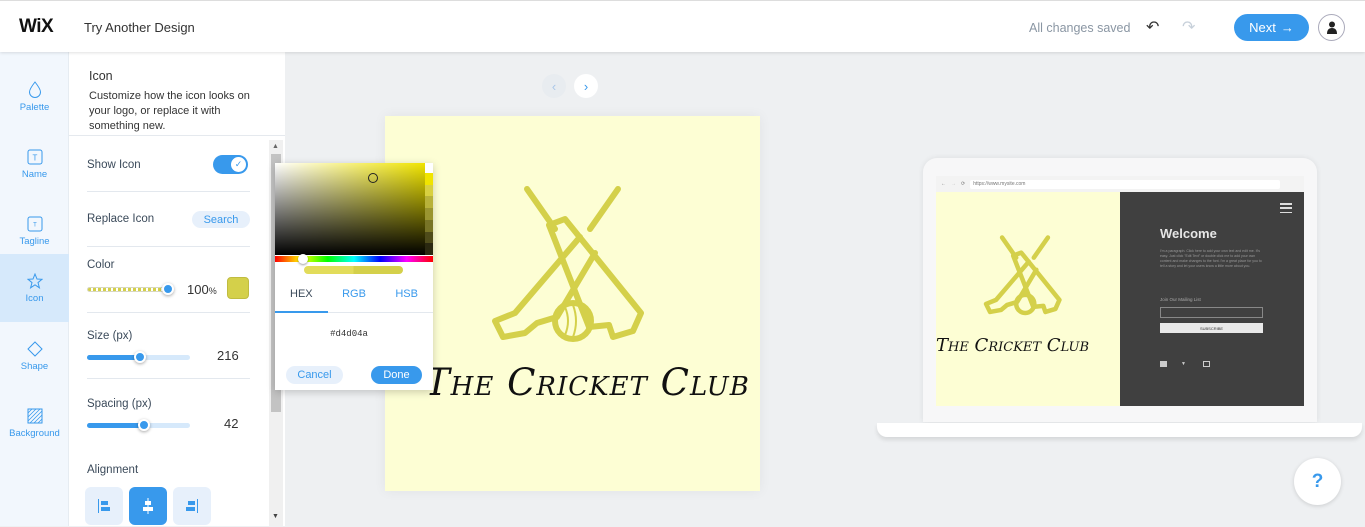 The width and height of the screenshot is (1365, 527). What do you see at coordinates (139, 27) in the screenshot?
I see `page-title: Try Another Design` at bounding box center [139, 27].